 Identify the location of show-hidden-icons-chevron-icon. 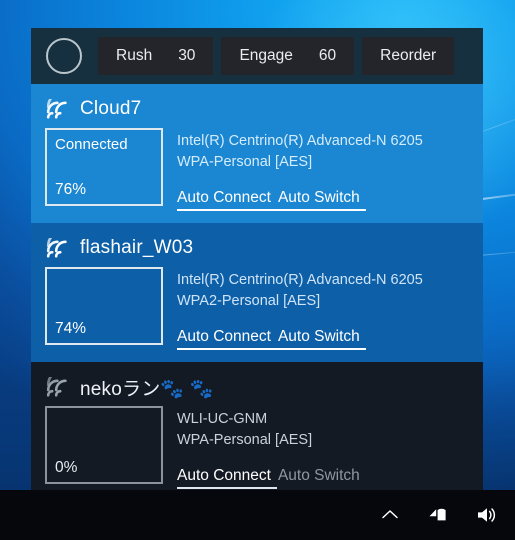
(390, 515).